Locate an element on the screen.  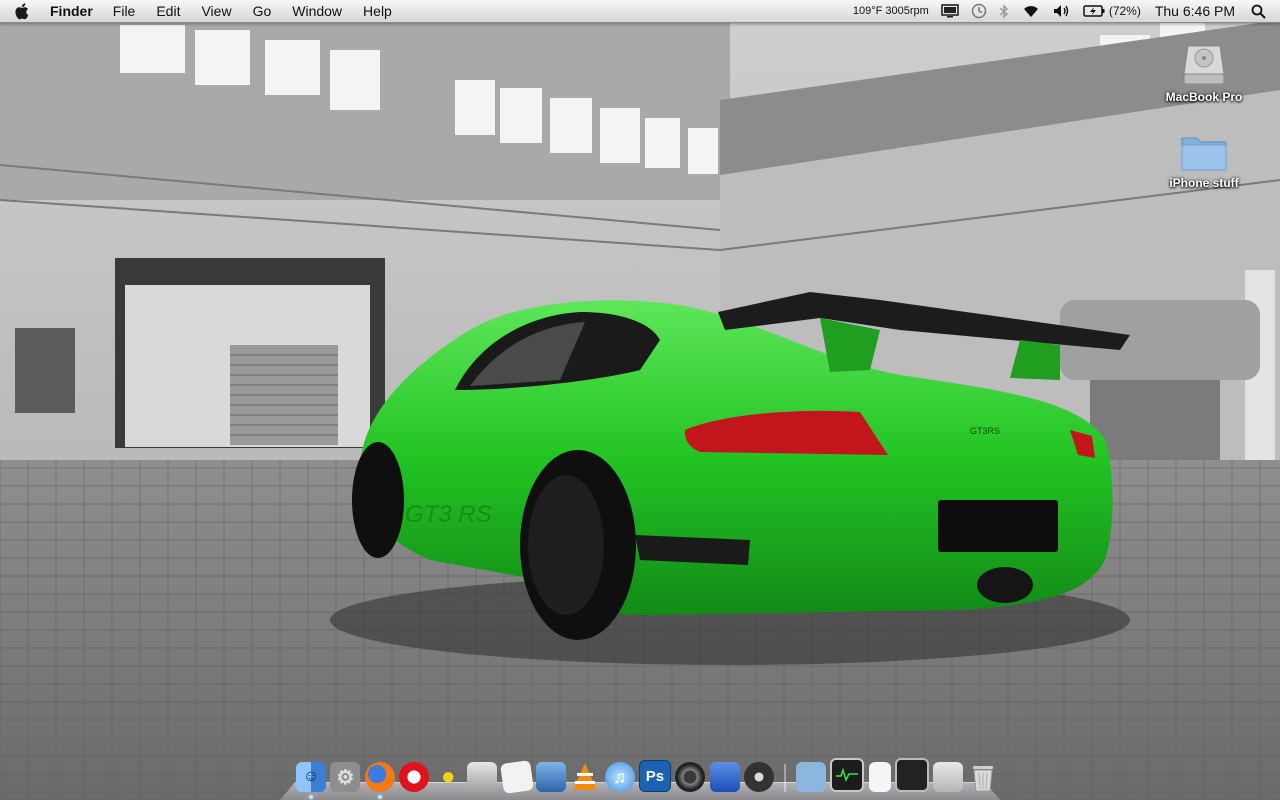
battery-icon is located at coordinates (1094, 11).